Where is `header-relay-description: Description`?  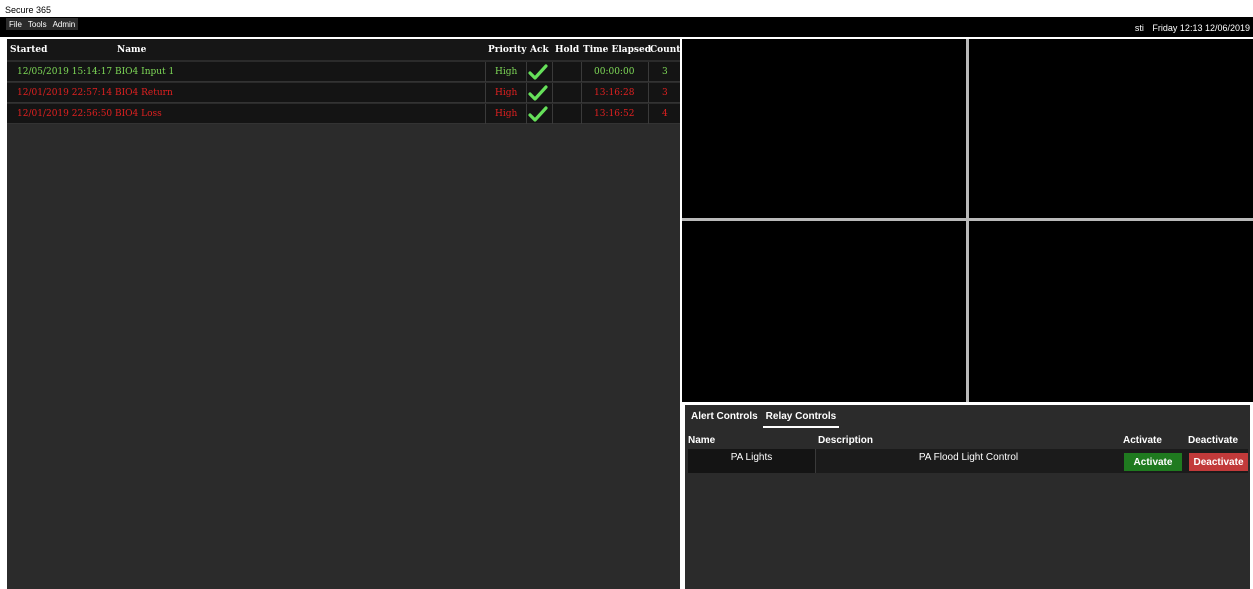
header-relay-description: Description is located at coordinates (846, 440).